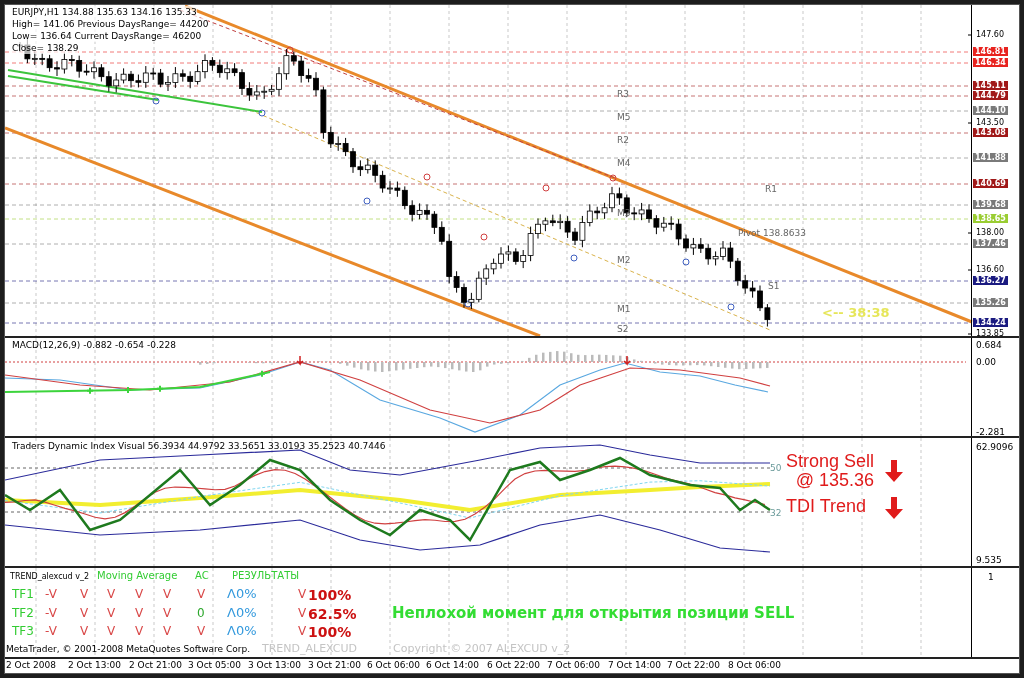 The image size is (1024, 678). Describe the element at coordinates (393, 665) in the screenshot. I see `time-label: 6 Oct 06:00` at that location.